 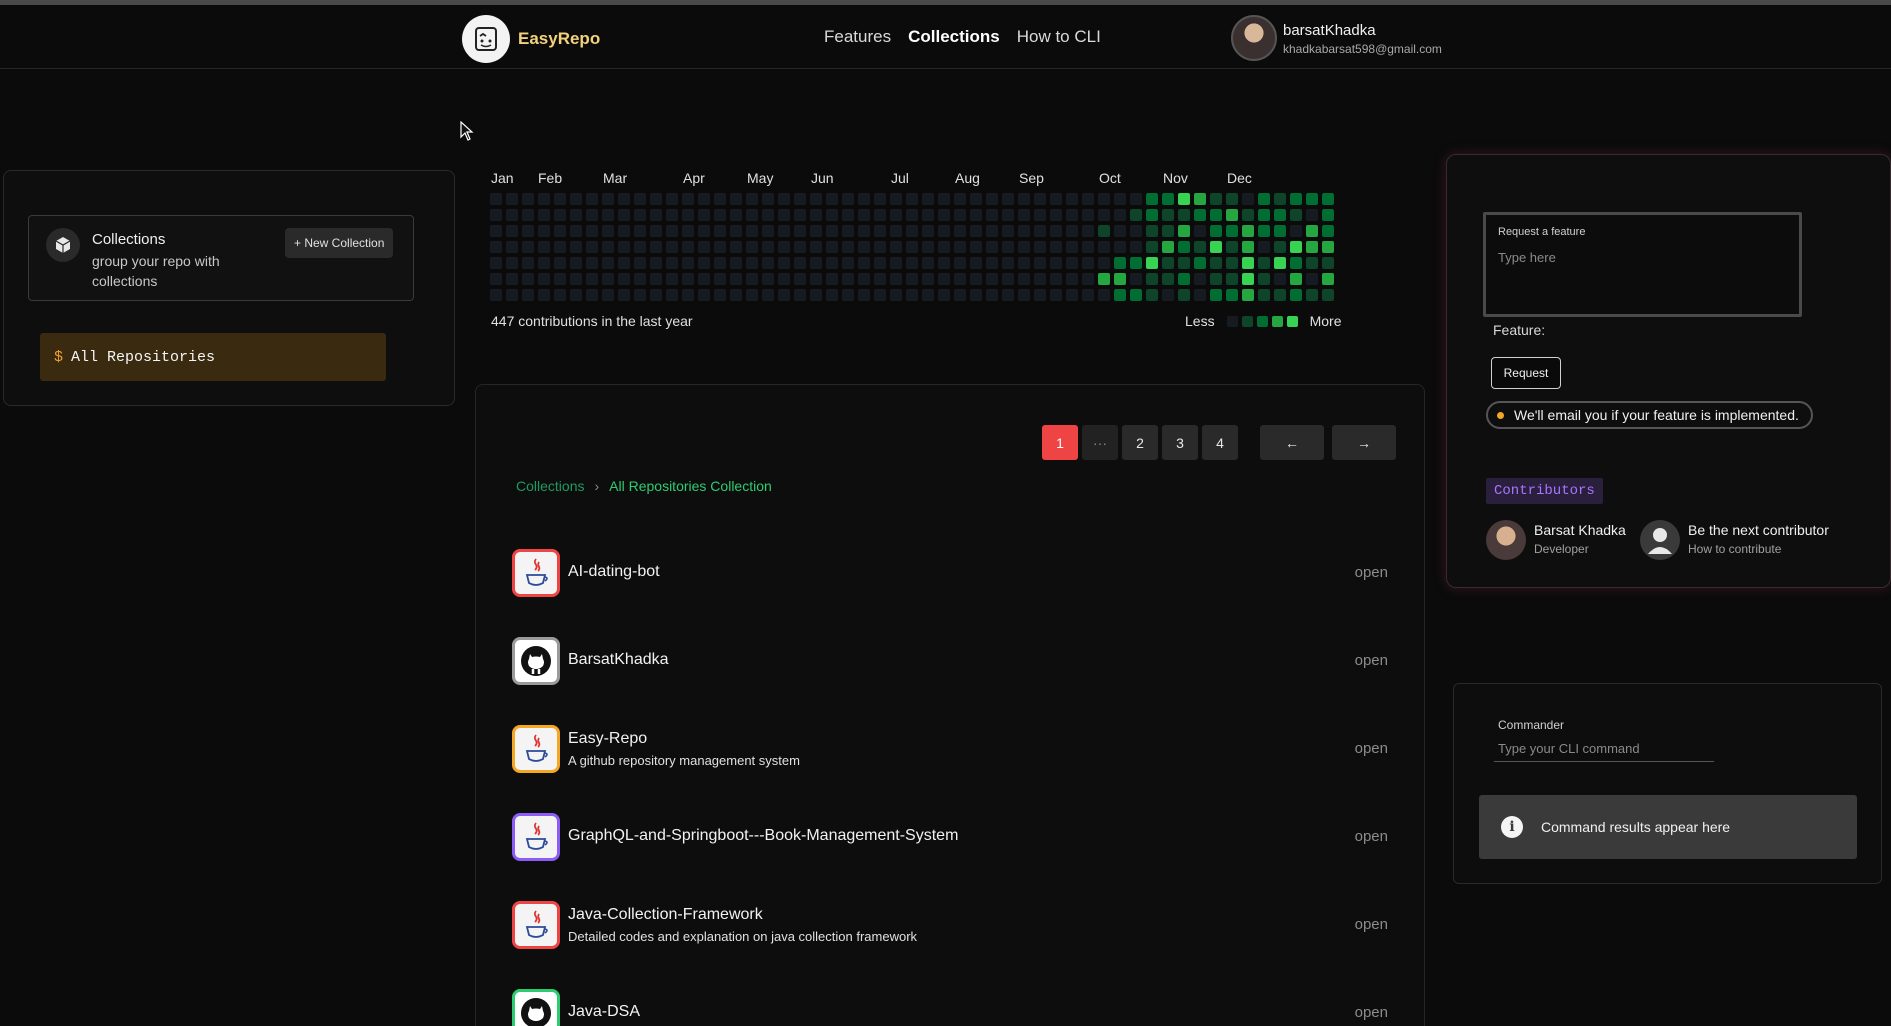 I want to click on next-page-button: →, so click(x=1364, y=442).